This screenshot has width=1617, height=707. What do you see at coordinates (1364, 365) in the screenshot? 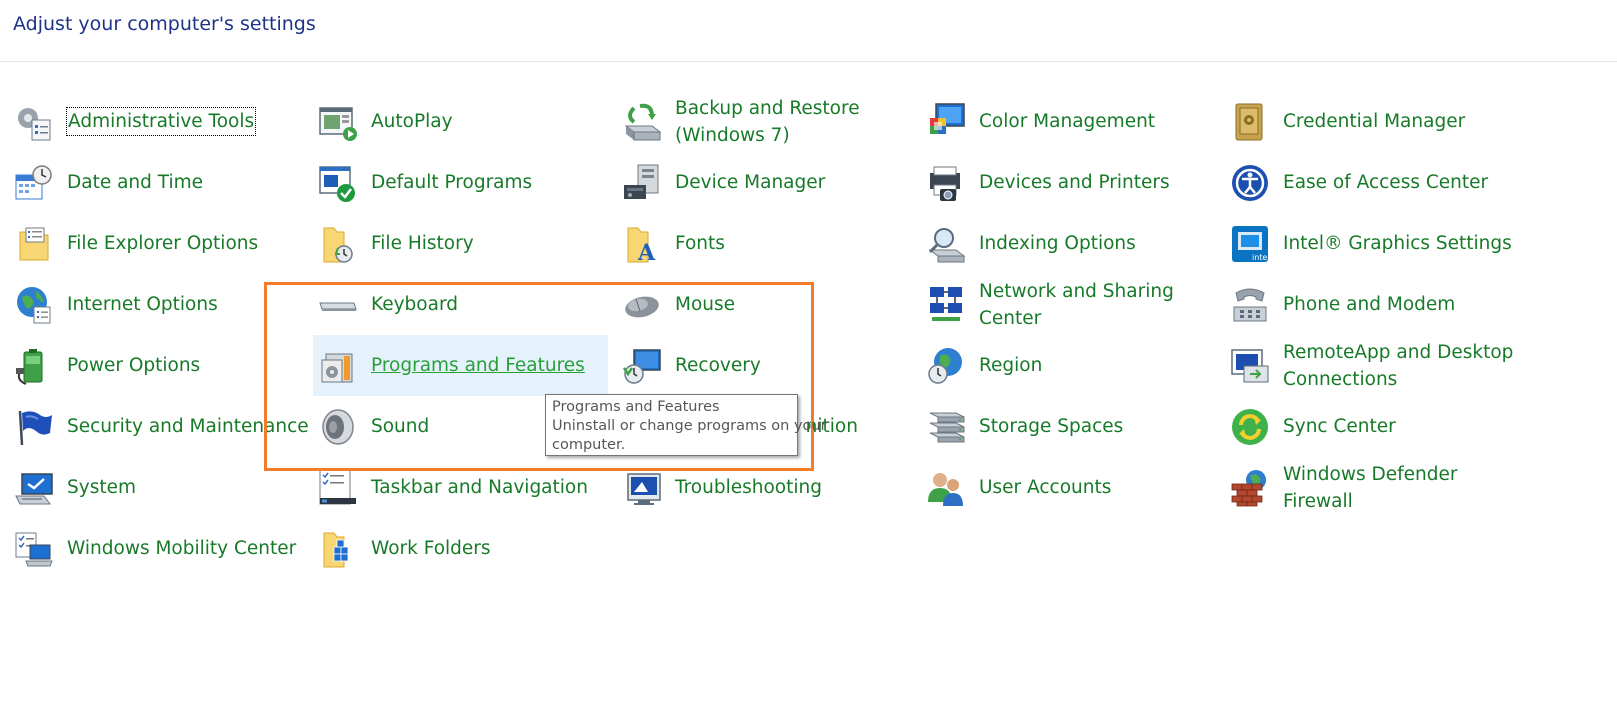
I see `item-remoteapp-and-desktop-connections: RemoteApp and Desktop Connections` at bounding box center [1364, 365].